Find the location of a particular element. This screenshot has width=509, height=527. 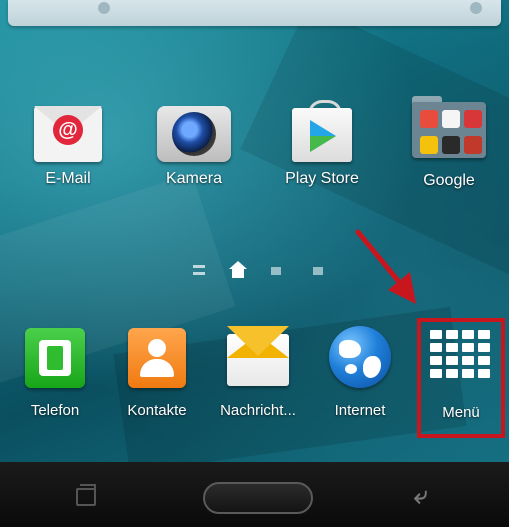

search-icon is located at coordinates (104, 8).